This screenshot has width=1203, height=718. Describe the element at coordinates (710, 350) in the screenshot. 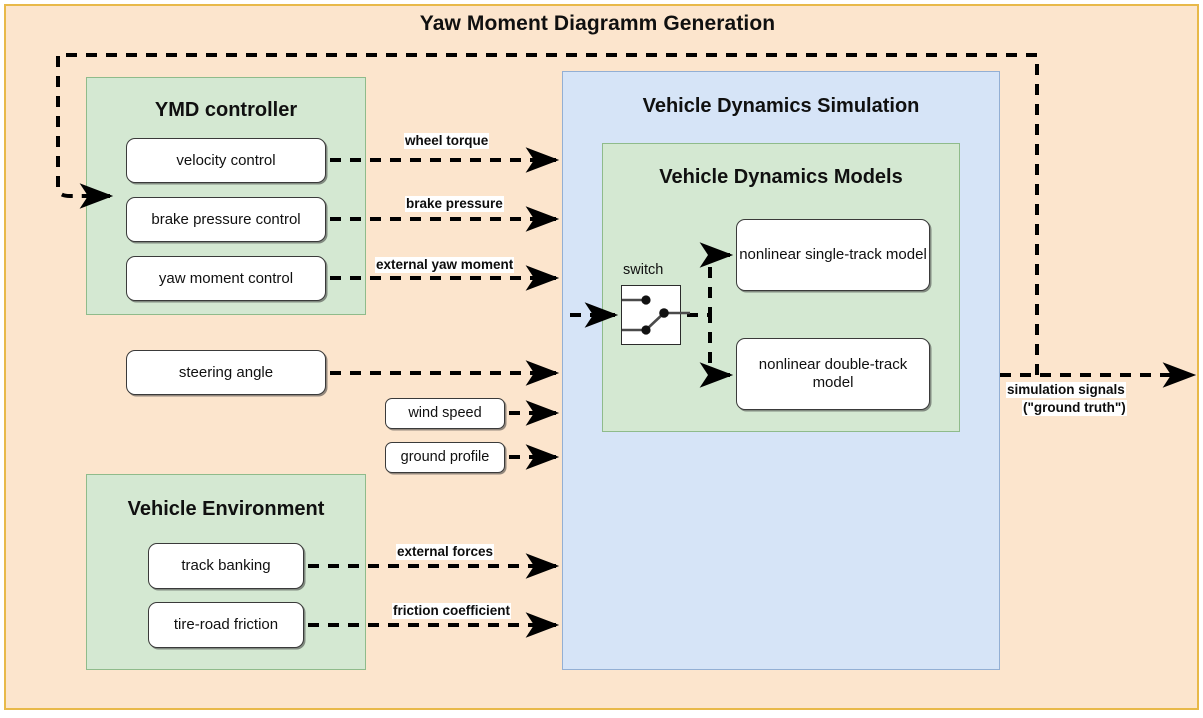

I see `edge-switch-to-double-track` at that location.